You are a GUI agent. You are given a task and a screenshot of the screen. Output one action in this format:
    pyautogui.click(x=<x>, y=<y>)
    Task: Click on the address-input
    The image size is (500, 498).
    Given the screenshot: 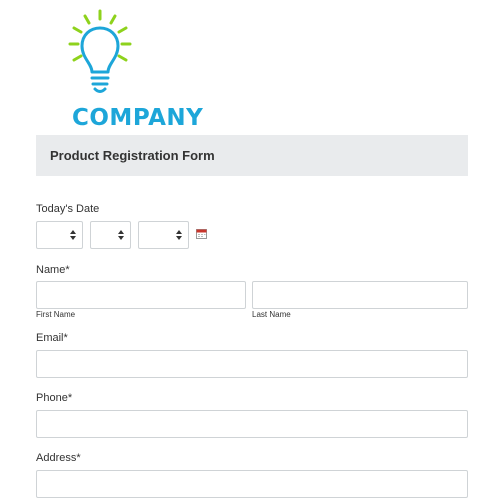 What is the action you would take?
    pyautogui.click(x=252, y=484)
    